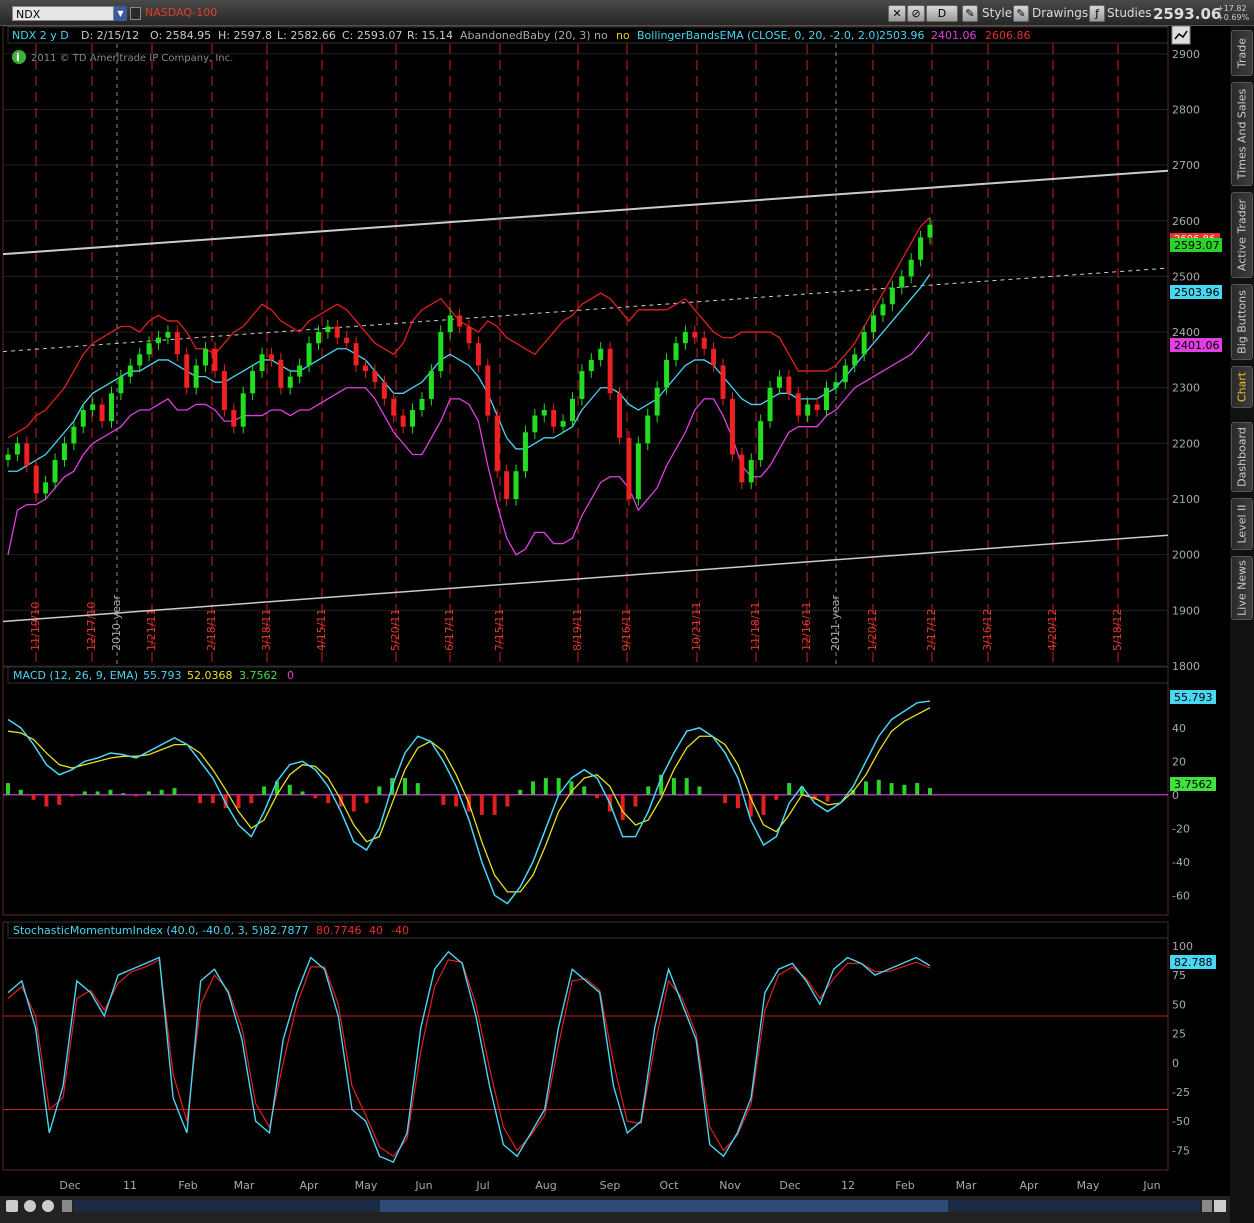 This screenshot has height=1223, width=1254. I want to click on time-axis-label: Jun, so click(1151, 1185).